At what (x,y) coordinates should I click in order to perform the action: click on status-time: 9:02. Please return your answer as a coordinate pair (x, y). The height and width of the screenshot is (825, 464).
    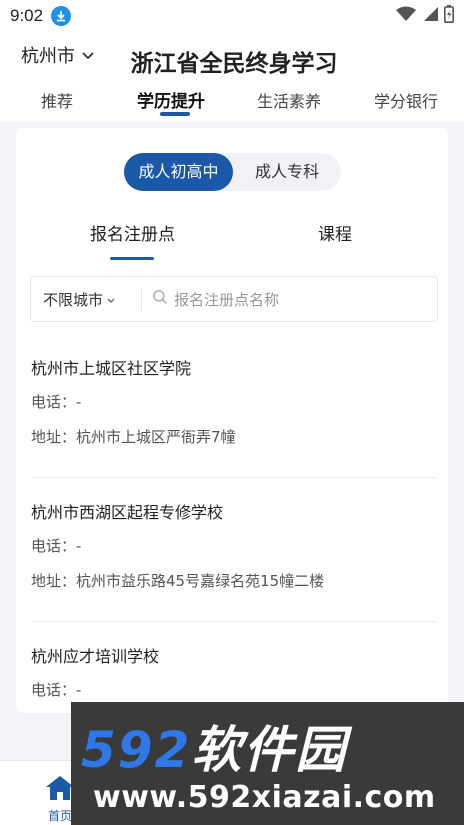
    Looking at the image, I should click on (27, 15).